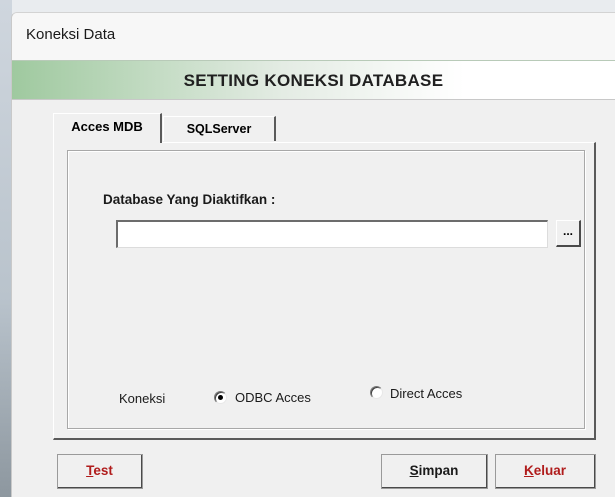  I want to click on keluar-button: Keluar, so click(545, 471).